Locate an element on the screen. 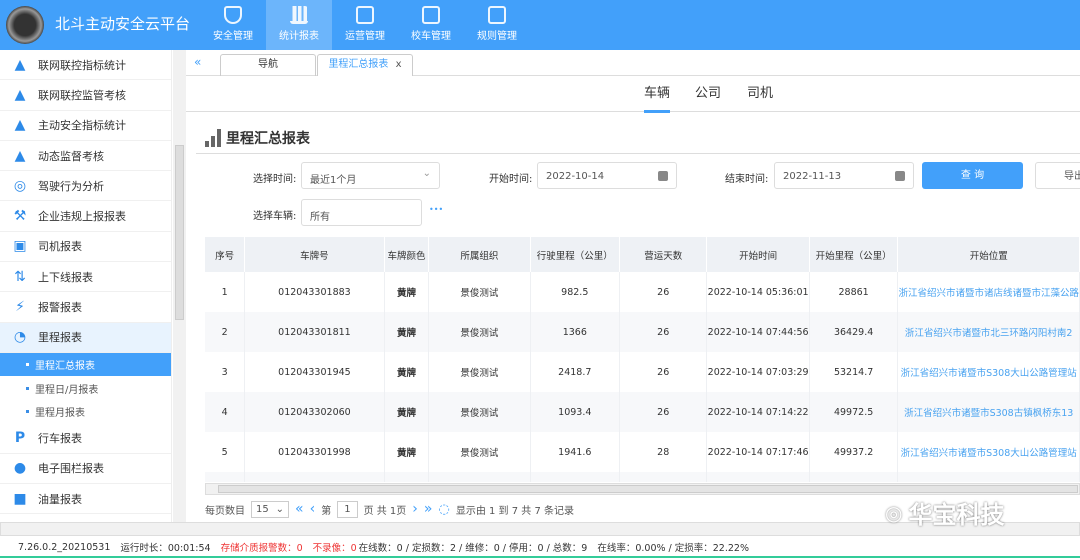 The image size is (1080, 560). tab-navigation: 导航 is located at coordinates (268, 65).